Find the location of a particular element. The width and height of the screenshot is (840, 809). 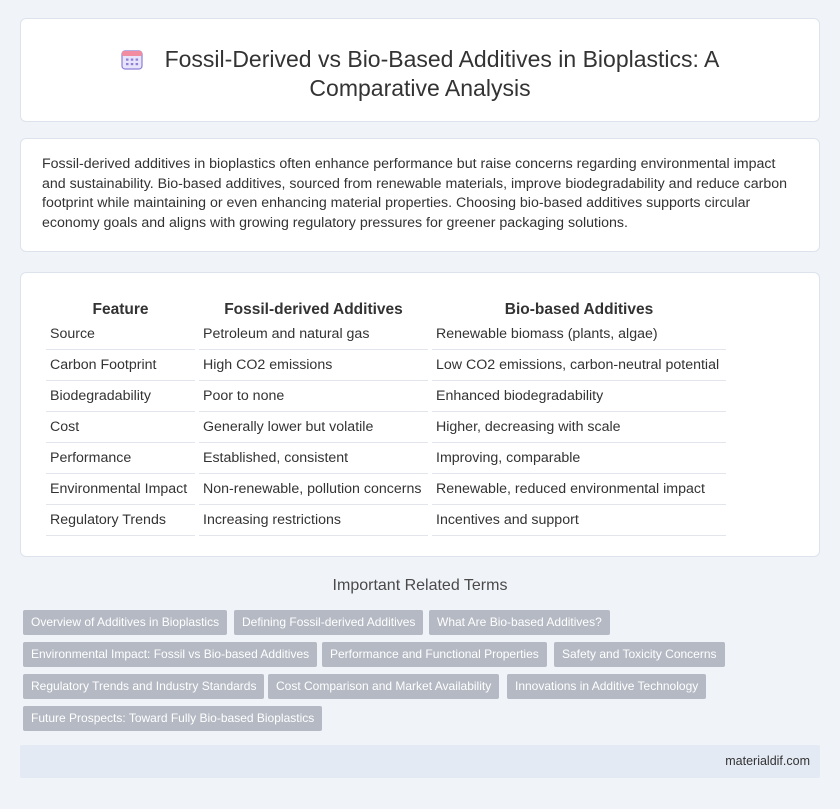

table-cell: Established, consistent is located at coordinates (313, 458).